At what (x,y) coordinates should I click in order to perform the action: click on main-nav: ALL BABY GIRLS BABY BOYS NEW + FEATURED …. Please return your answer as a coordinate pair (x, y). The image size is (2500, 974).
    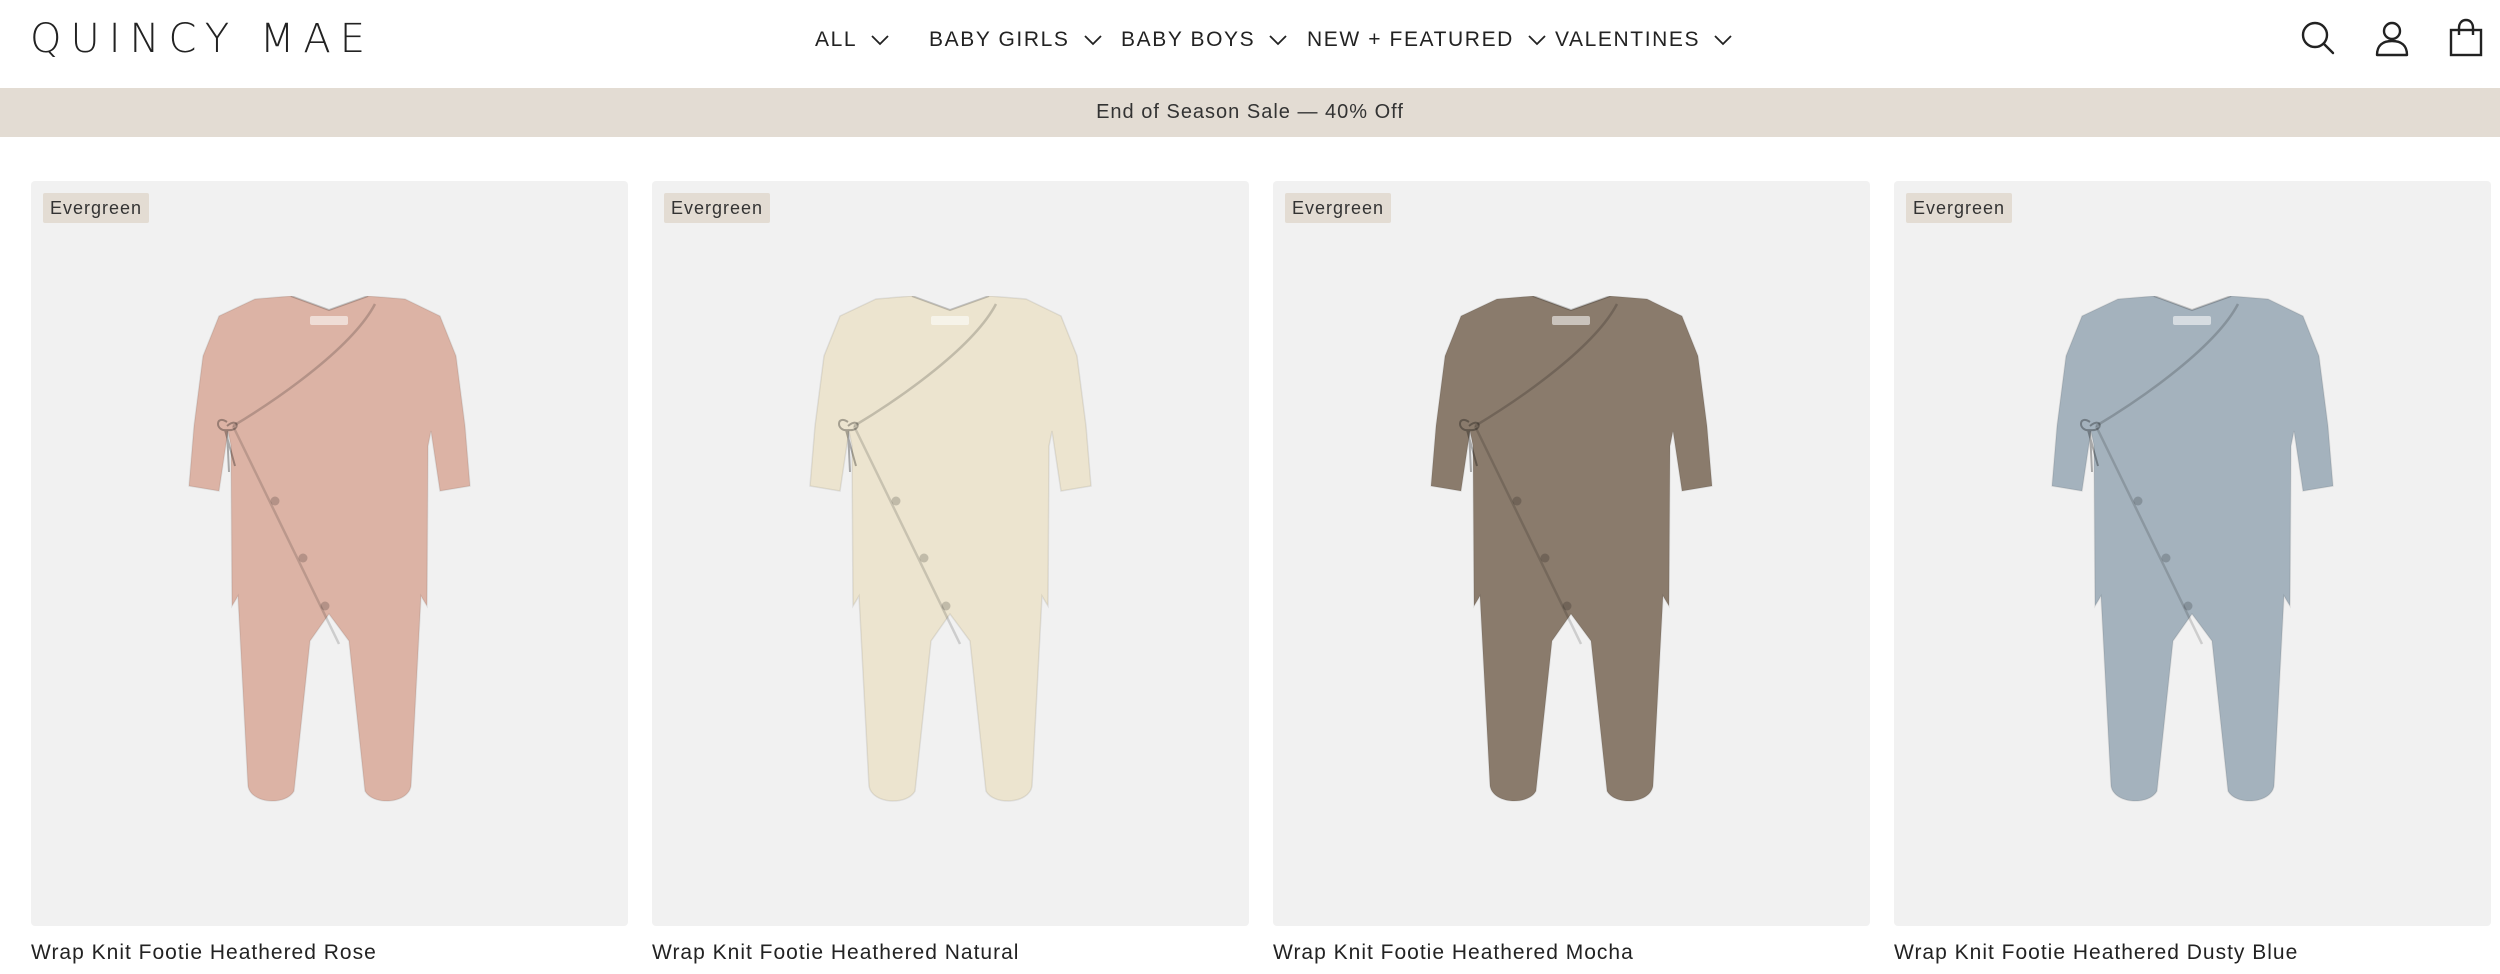
    Looking at the image, I should click on (1250, 40).